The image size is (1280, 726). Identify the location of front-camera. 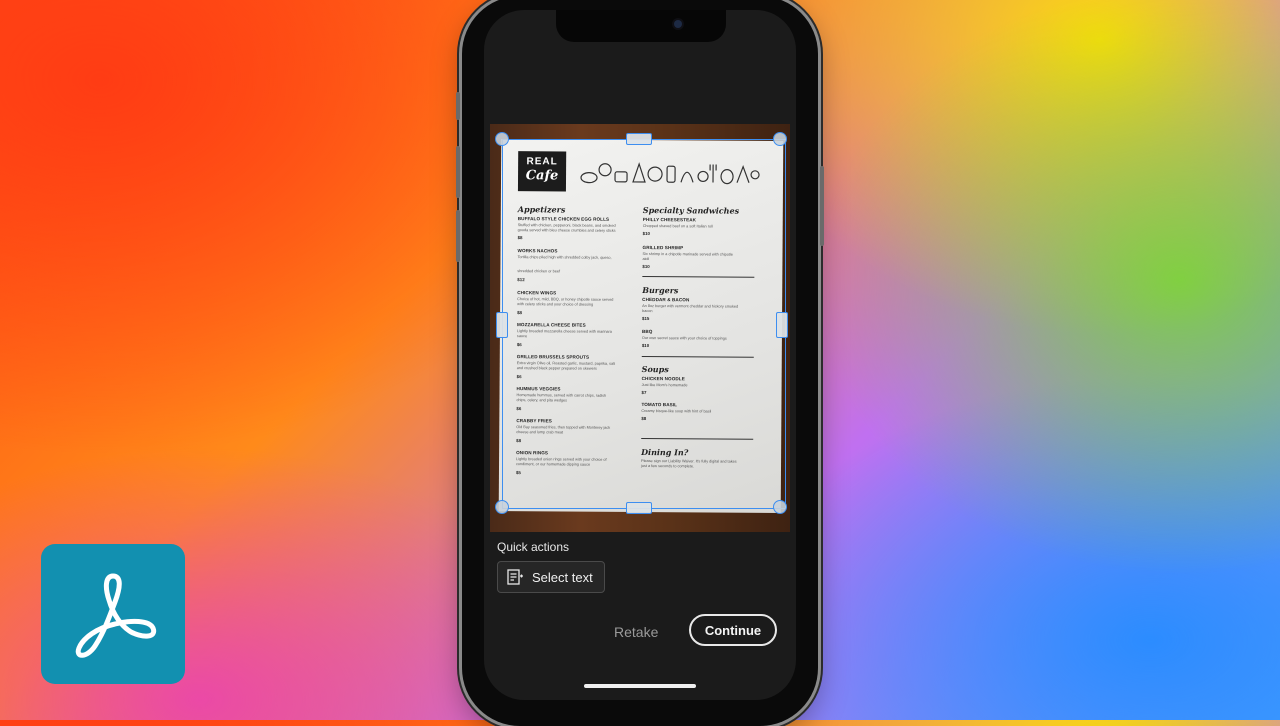
(678, 24).